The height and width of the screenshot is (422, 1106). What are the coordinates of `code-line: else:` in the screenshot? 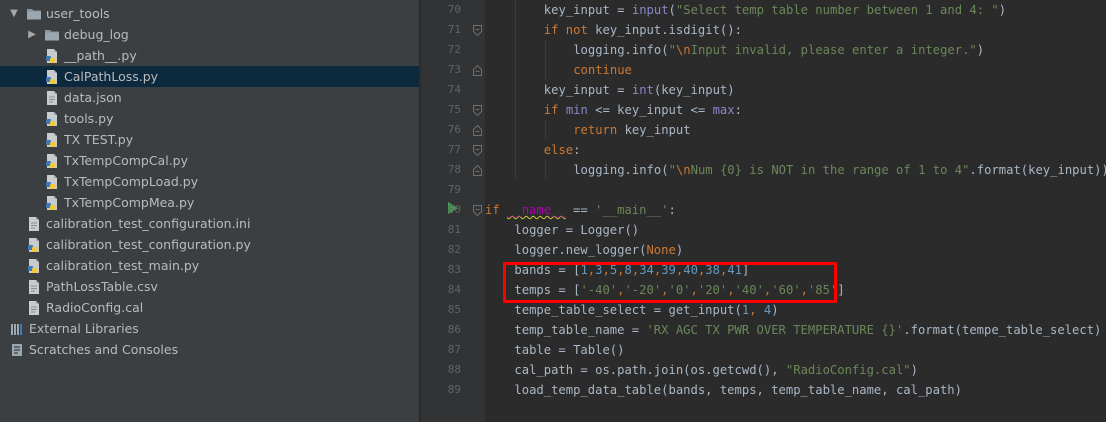 It's located at (562, 150).